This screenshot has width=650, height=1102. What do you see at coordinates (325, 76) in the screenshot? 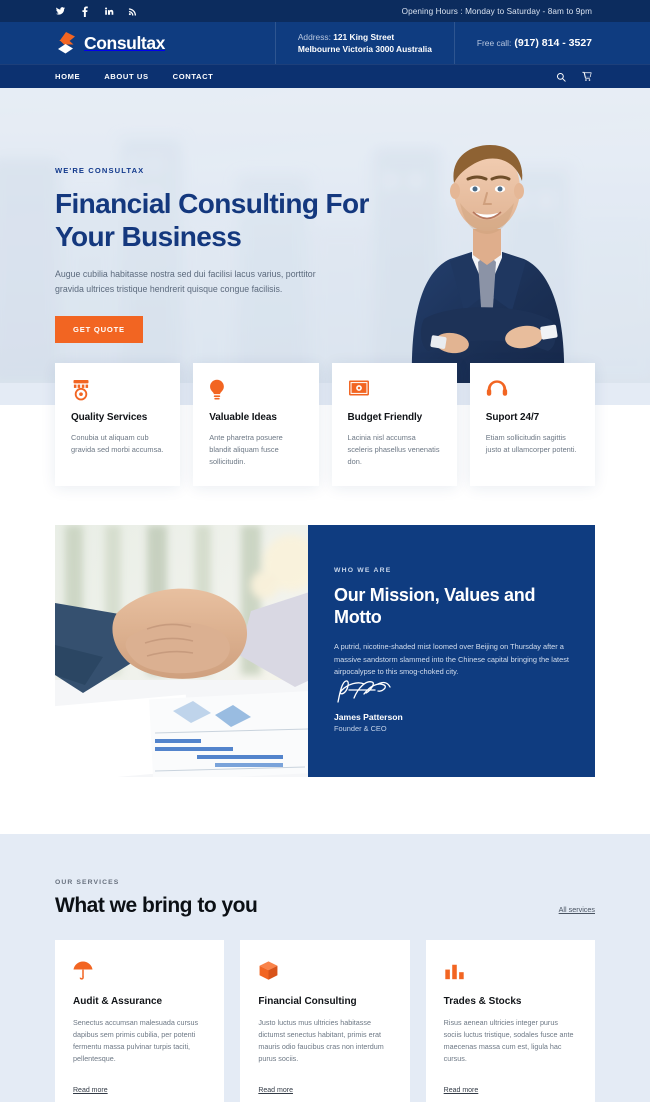
I see `main-nav: HOME ABOUT US CONTACT` at bounding box center [325, 76].